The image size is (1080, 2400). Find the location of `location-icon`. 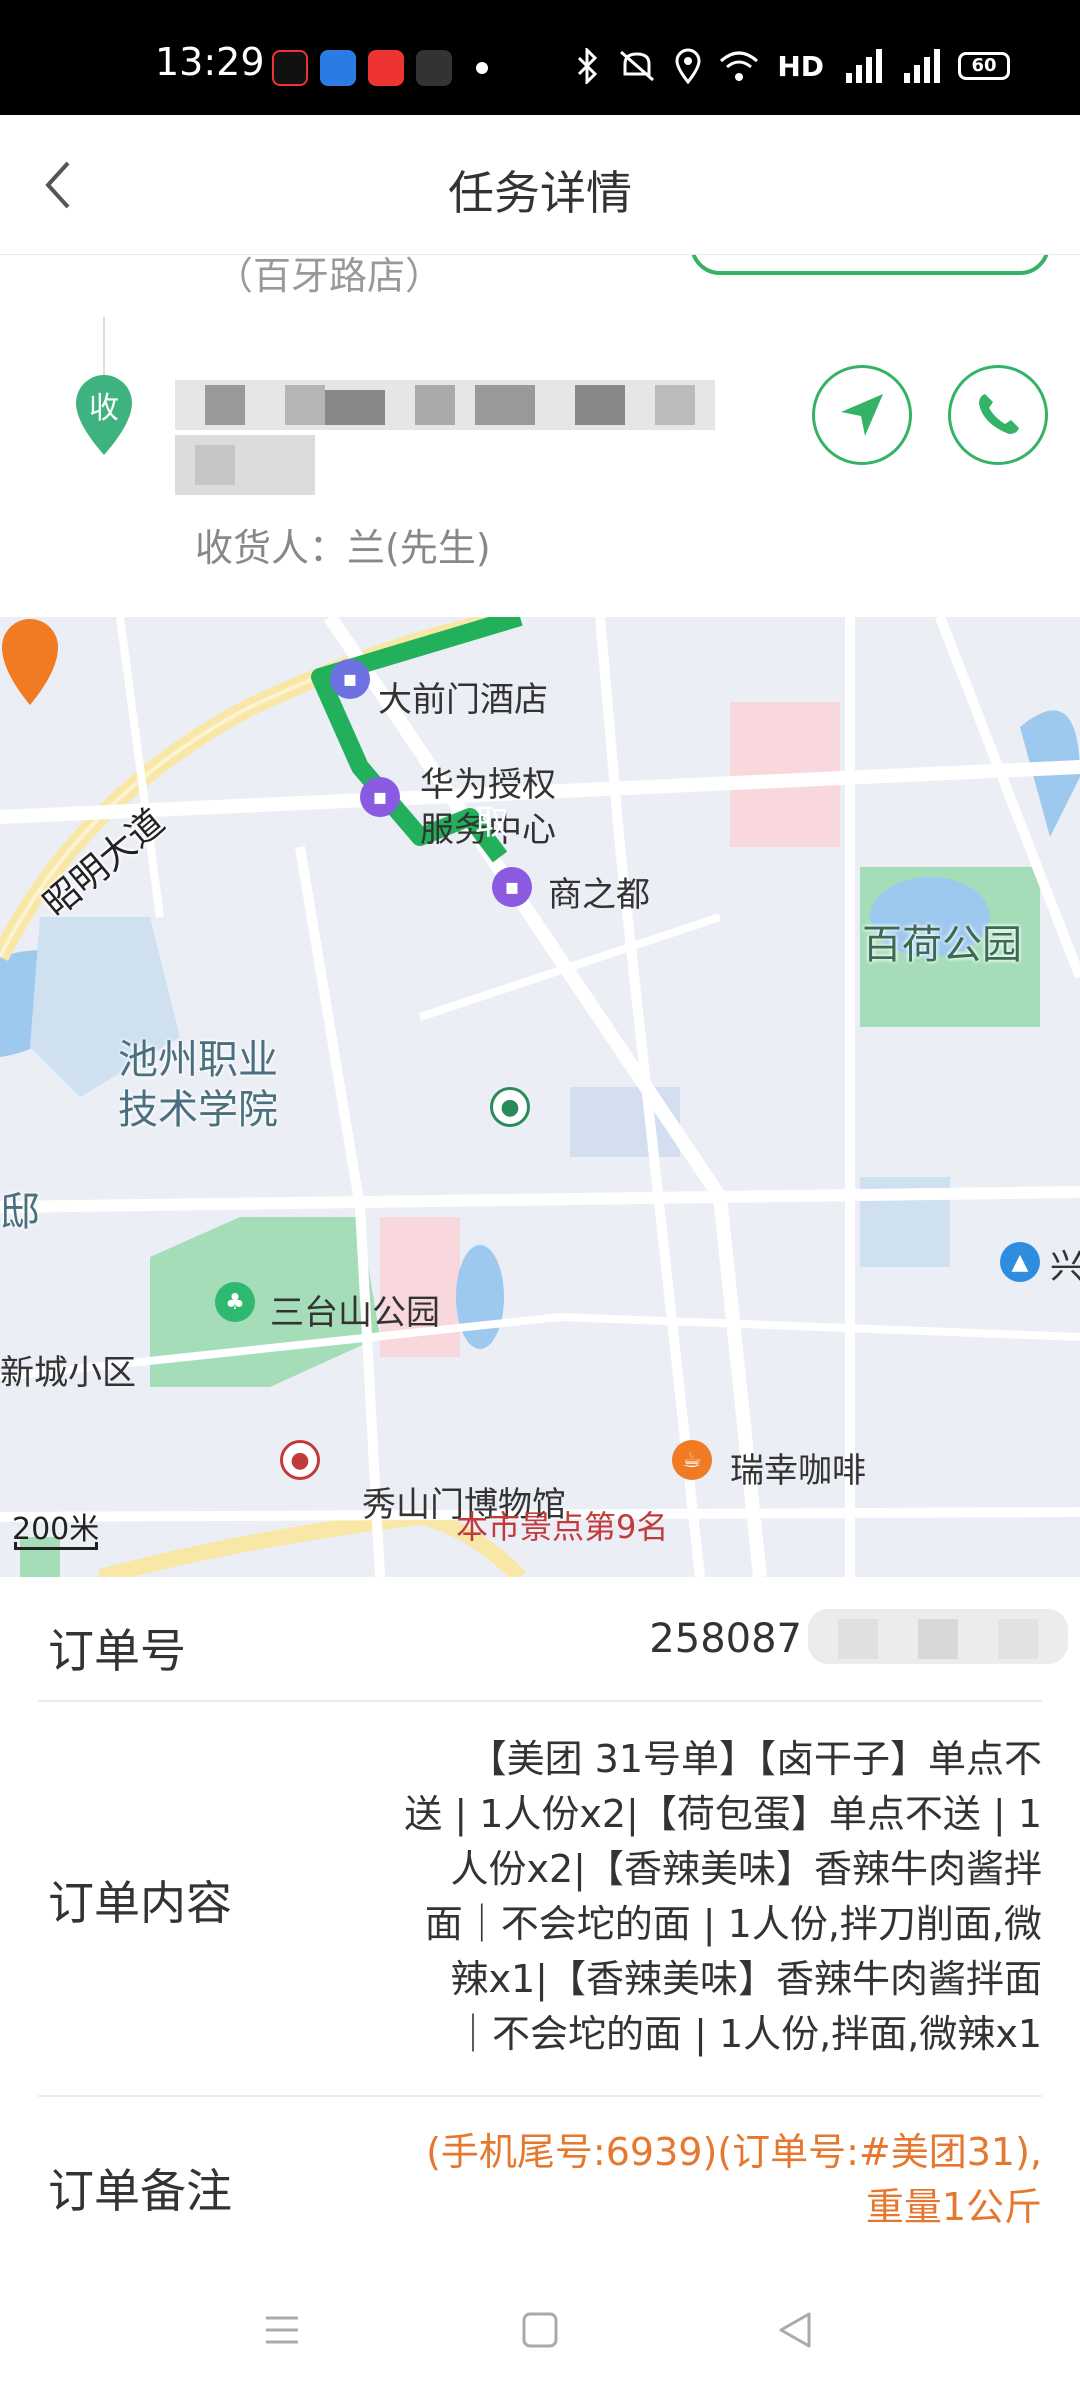

location-icon is located at coordinates (688, 66).